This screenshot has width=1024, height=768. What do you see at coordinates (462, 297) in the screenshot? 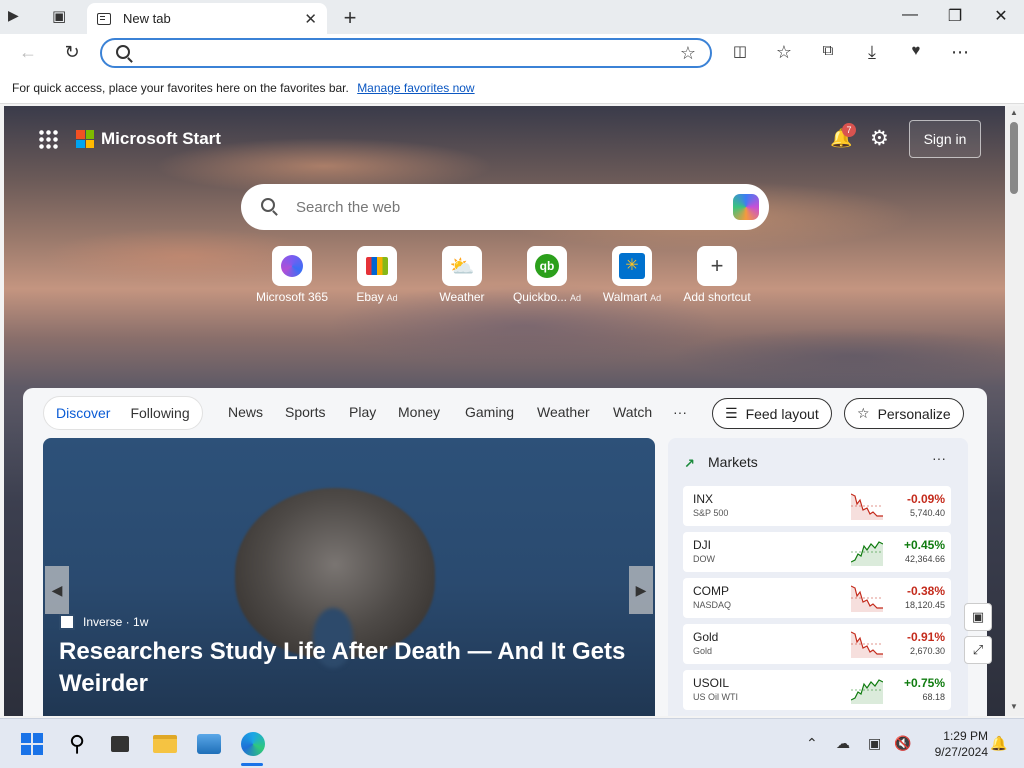
I see `shortcut-label: Weather` at bounding box center [462, 297].